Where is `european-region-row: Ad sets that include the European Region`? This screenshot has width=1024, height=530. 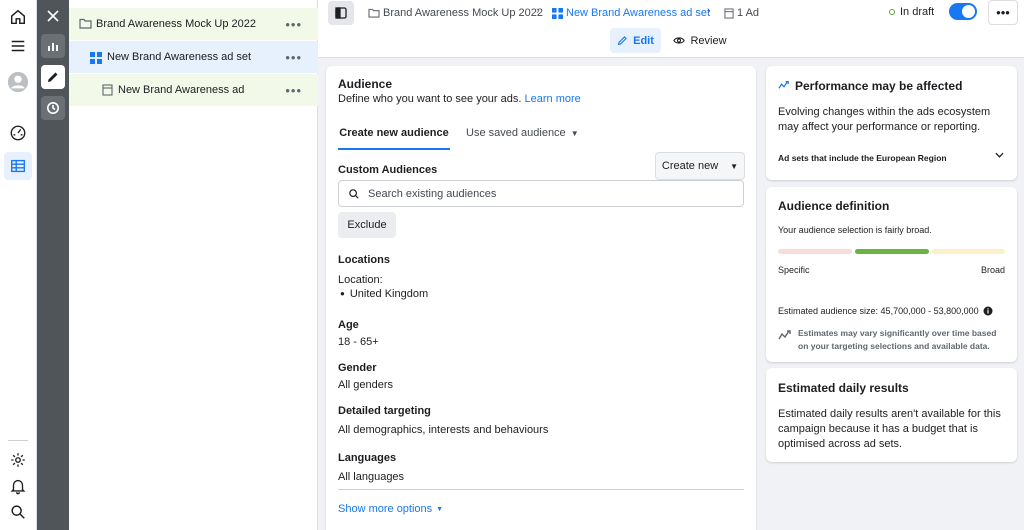 european-region-row: Ad sets that include the European Region is located at coordinates (892, 157).